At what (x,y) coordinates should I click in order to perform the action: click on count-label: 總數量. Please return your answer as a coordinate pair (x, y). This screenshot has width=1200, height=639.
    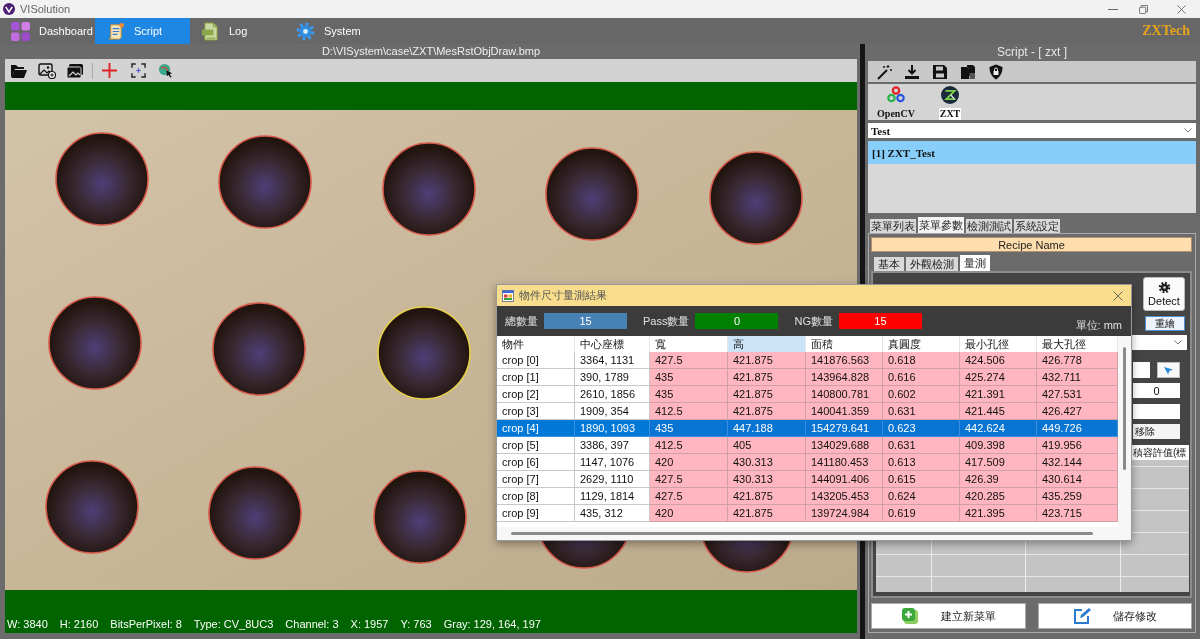
    Looking at the image, I should click on (521, 321).